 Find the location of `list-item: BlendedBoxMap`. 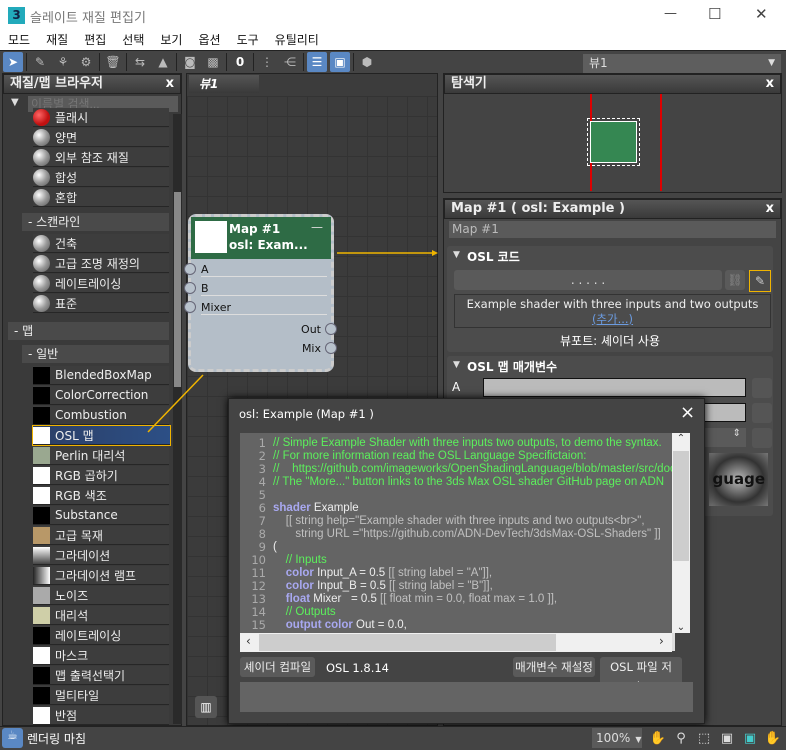

list-item: BlendedBoxMap is located at coordinates (101, 375).